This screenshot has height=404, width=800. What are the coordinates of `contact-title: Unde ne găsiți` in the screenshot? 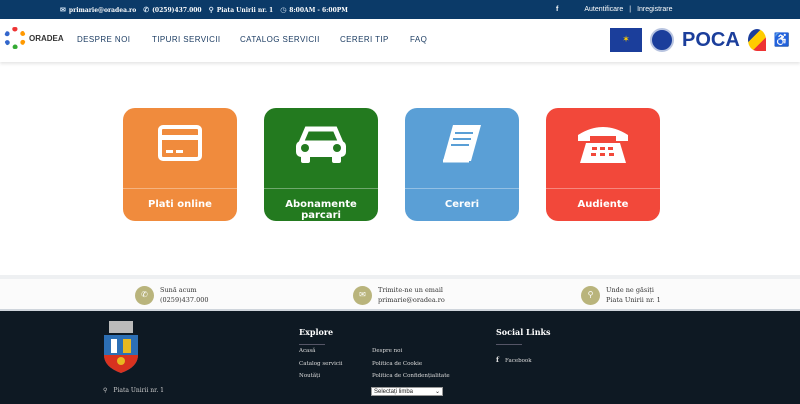 It's located at (630, 290).